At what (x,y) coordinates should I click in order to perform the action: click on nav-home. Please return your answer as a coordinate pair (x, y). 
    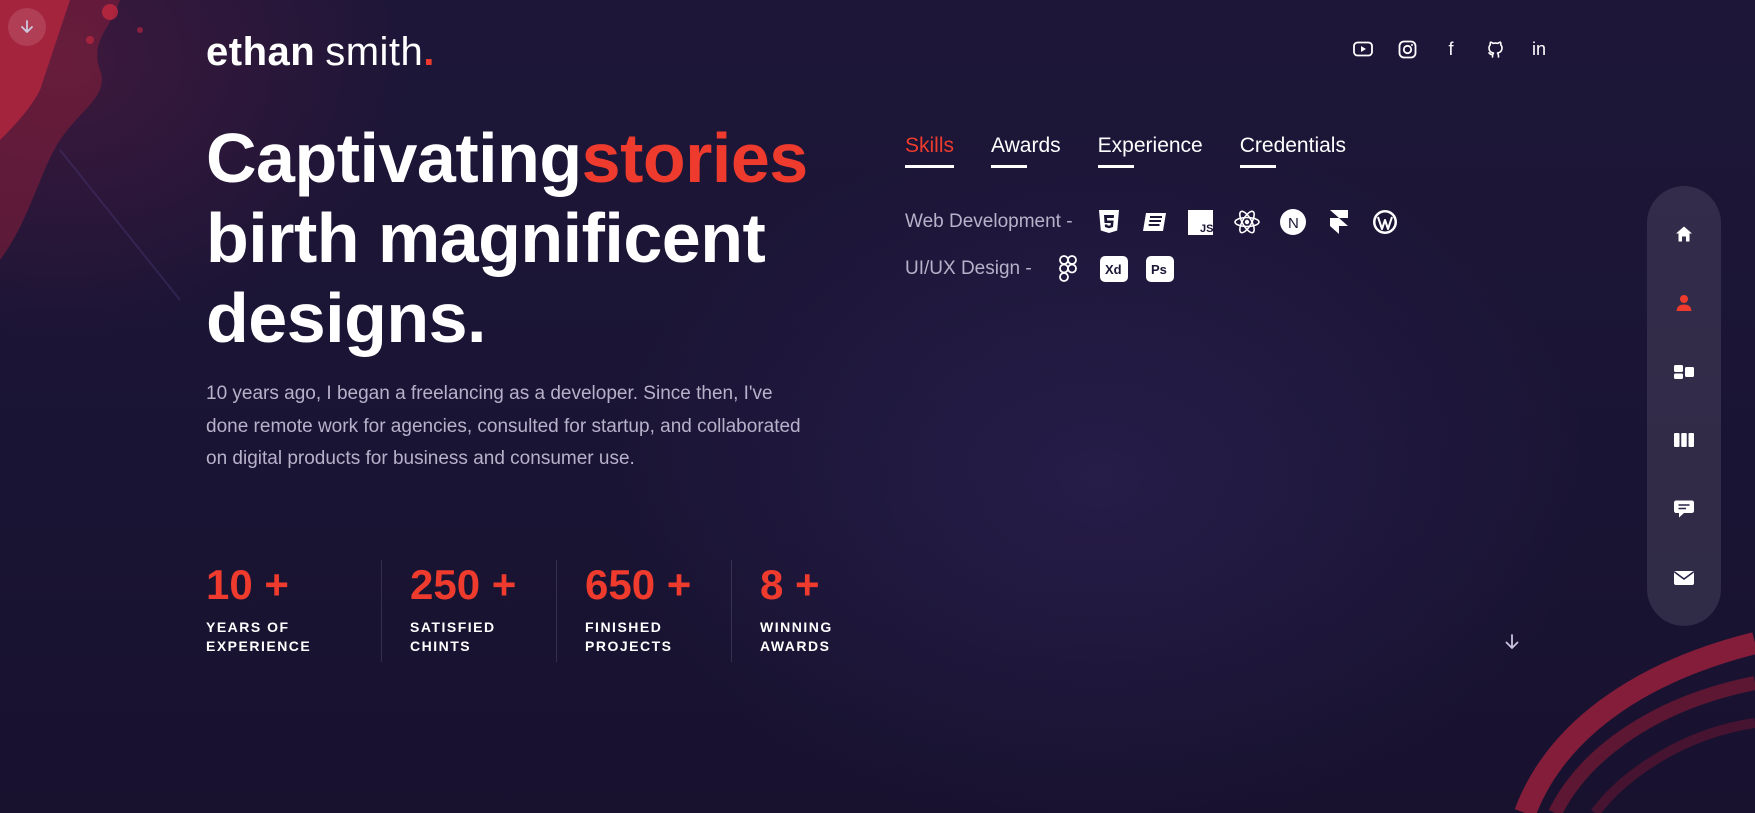
    Looking at the image, I should click on (1684, 234).